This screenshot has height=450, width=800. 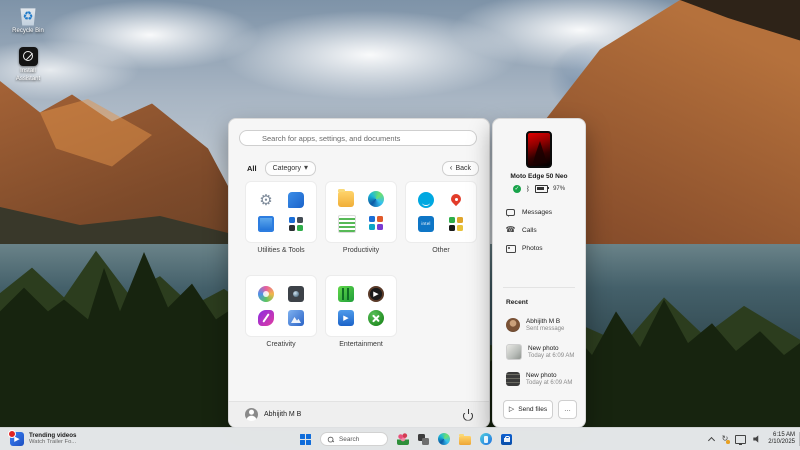 I want to click on tray-overflow-chevron-icon, so click(x=712, y=440).